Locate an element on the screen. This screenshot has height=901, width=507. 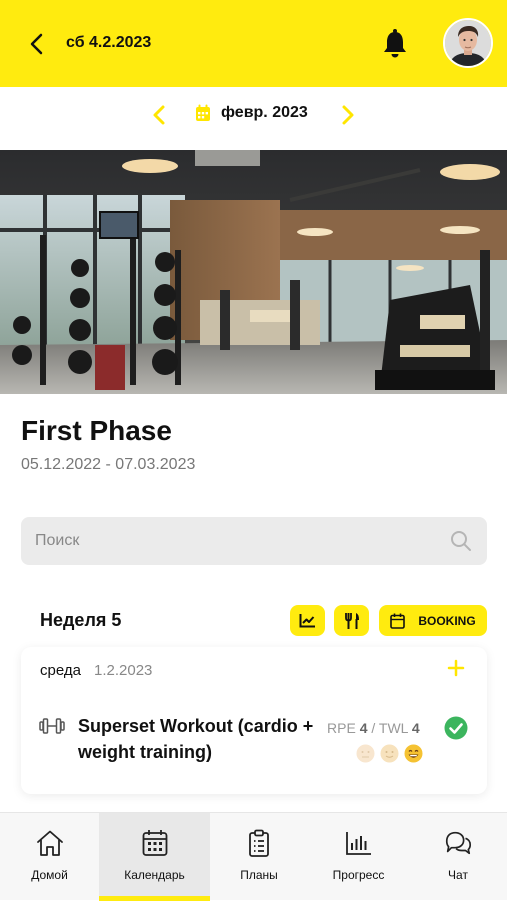
back-button is located at coordinates (36, 44).